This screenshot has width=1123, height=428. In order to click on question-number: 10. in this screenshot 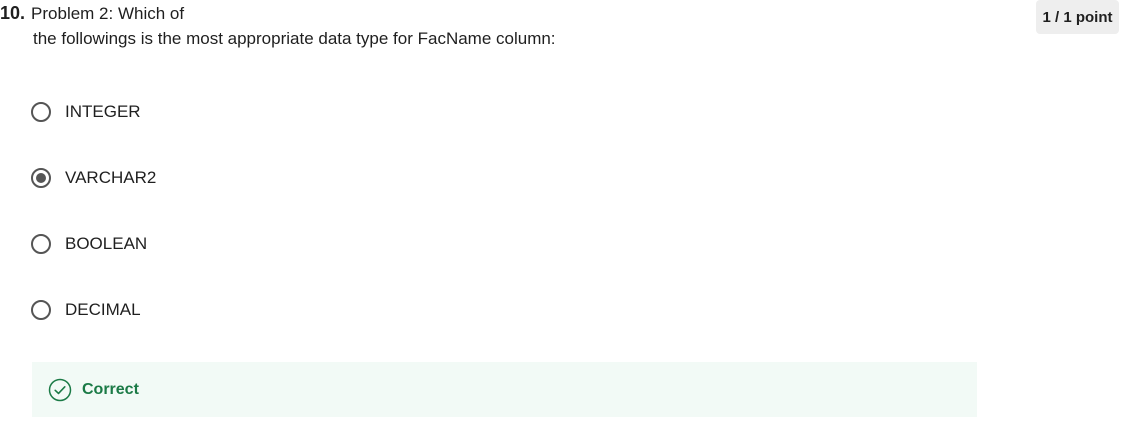, I will do `click(13, 13)`.